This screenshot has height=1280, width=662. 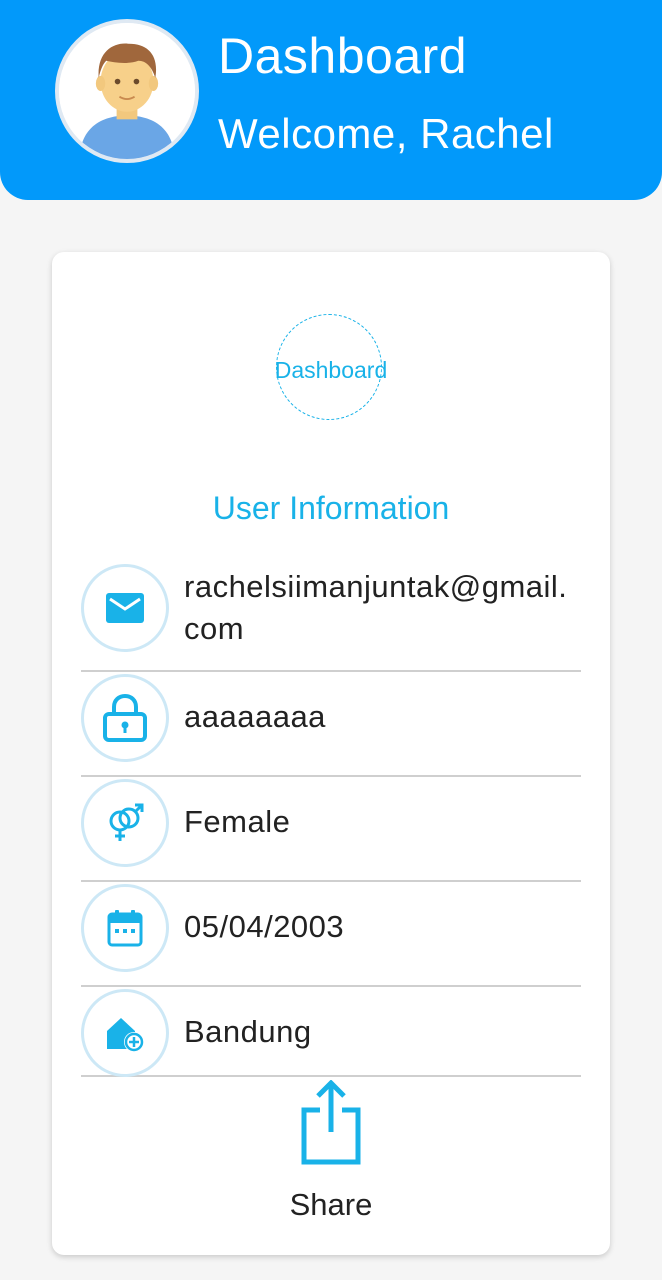 I want to click on user-avatar-icon, so click(x=127, y=91).